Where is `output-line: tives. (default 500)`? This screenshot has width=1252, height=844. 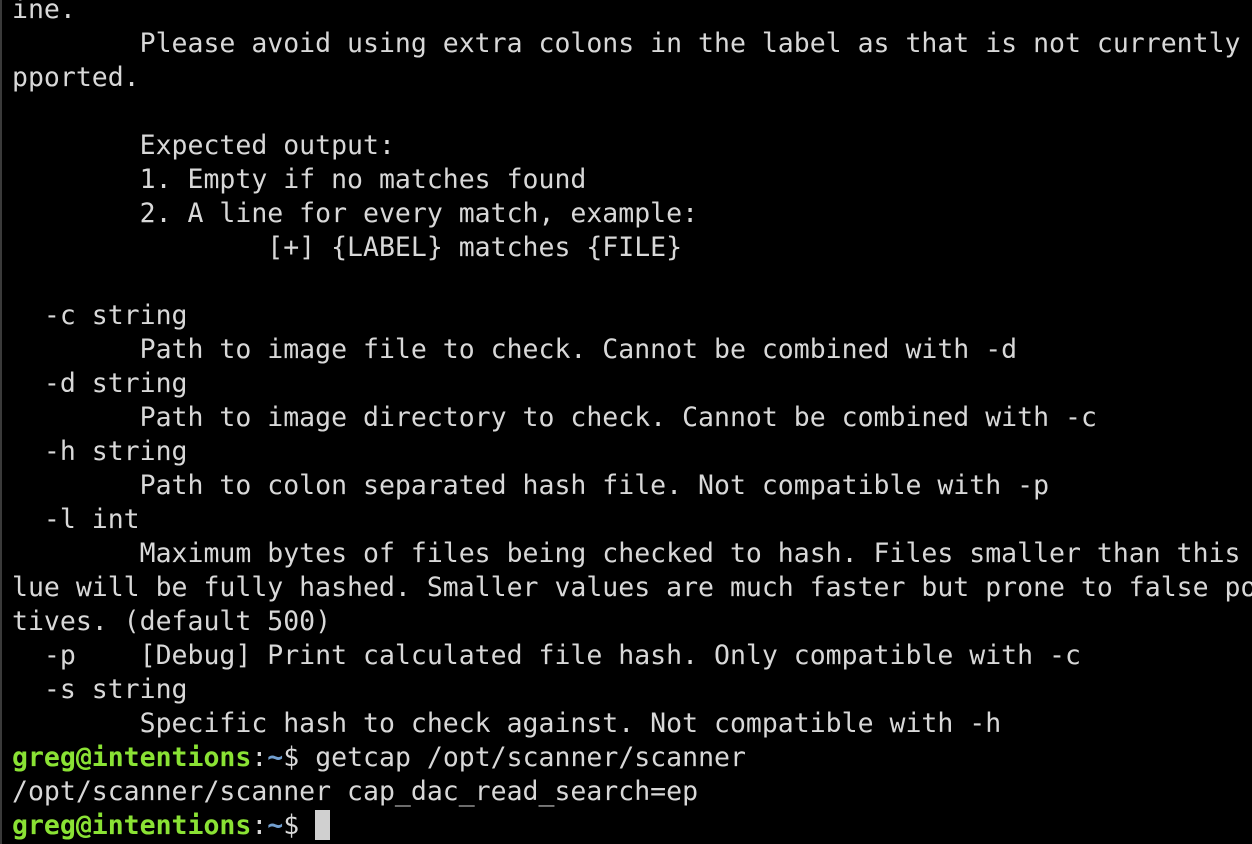 output-line: tives. (default 500) is located at coordinates (172, 621).